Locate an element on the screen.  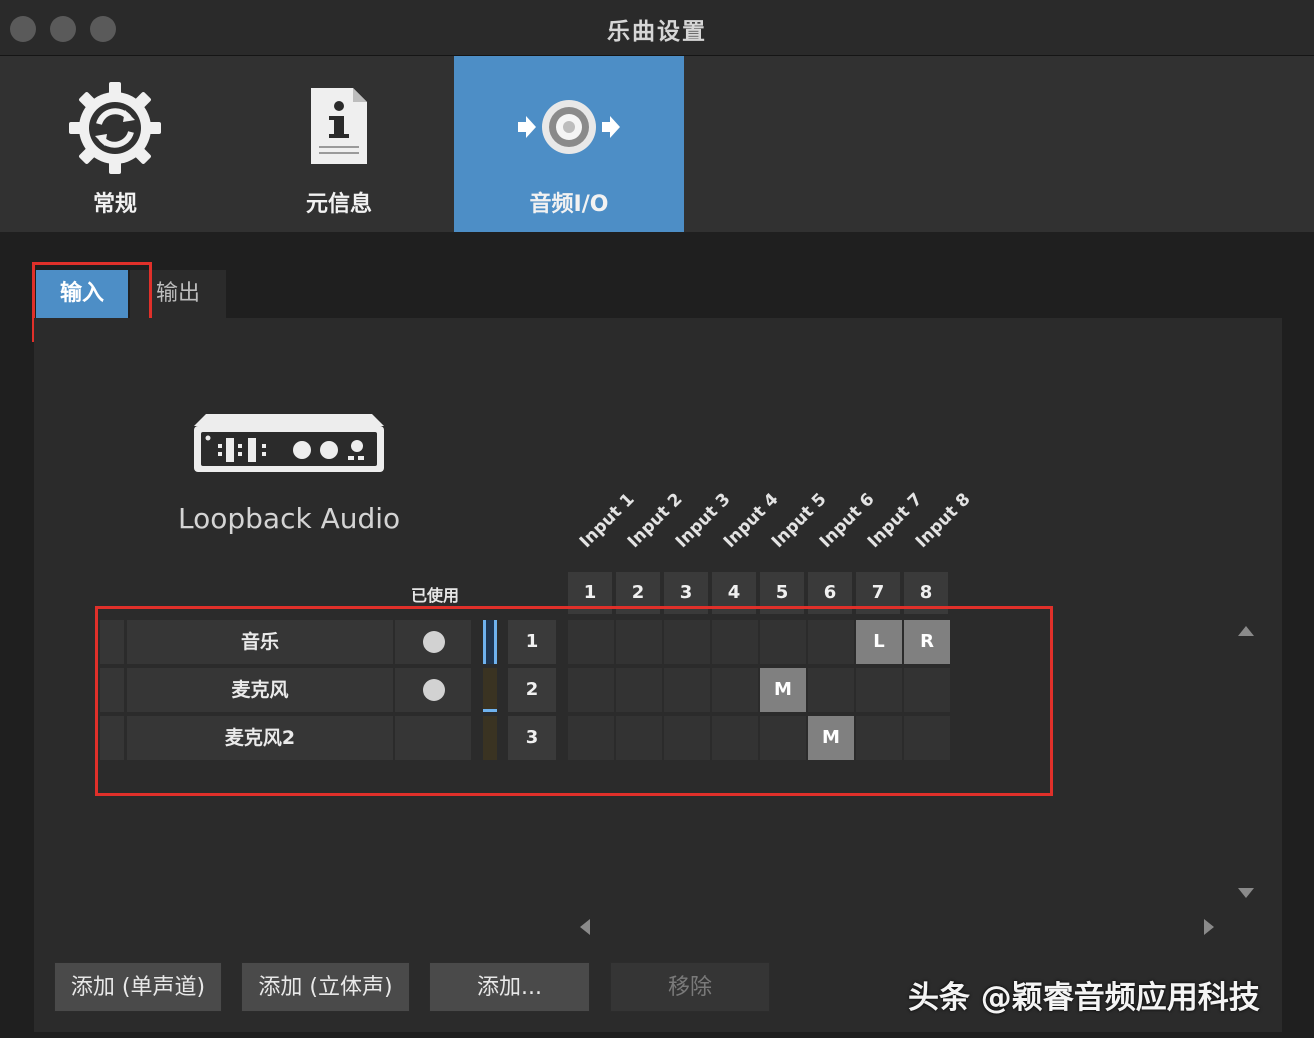
toolbar-item-metadata: 元信息 is located at coordinates (339, 144).